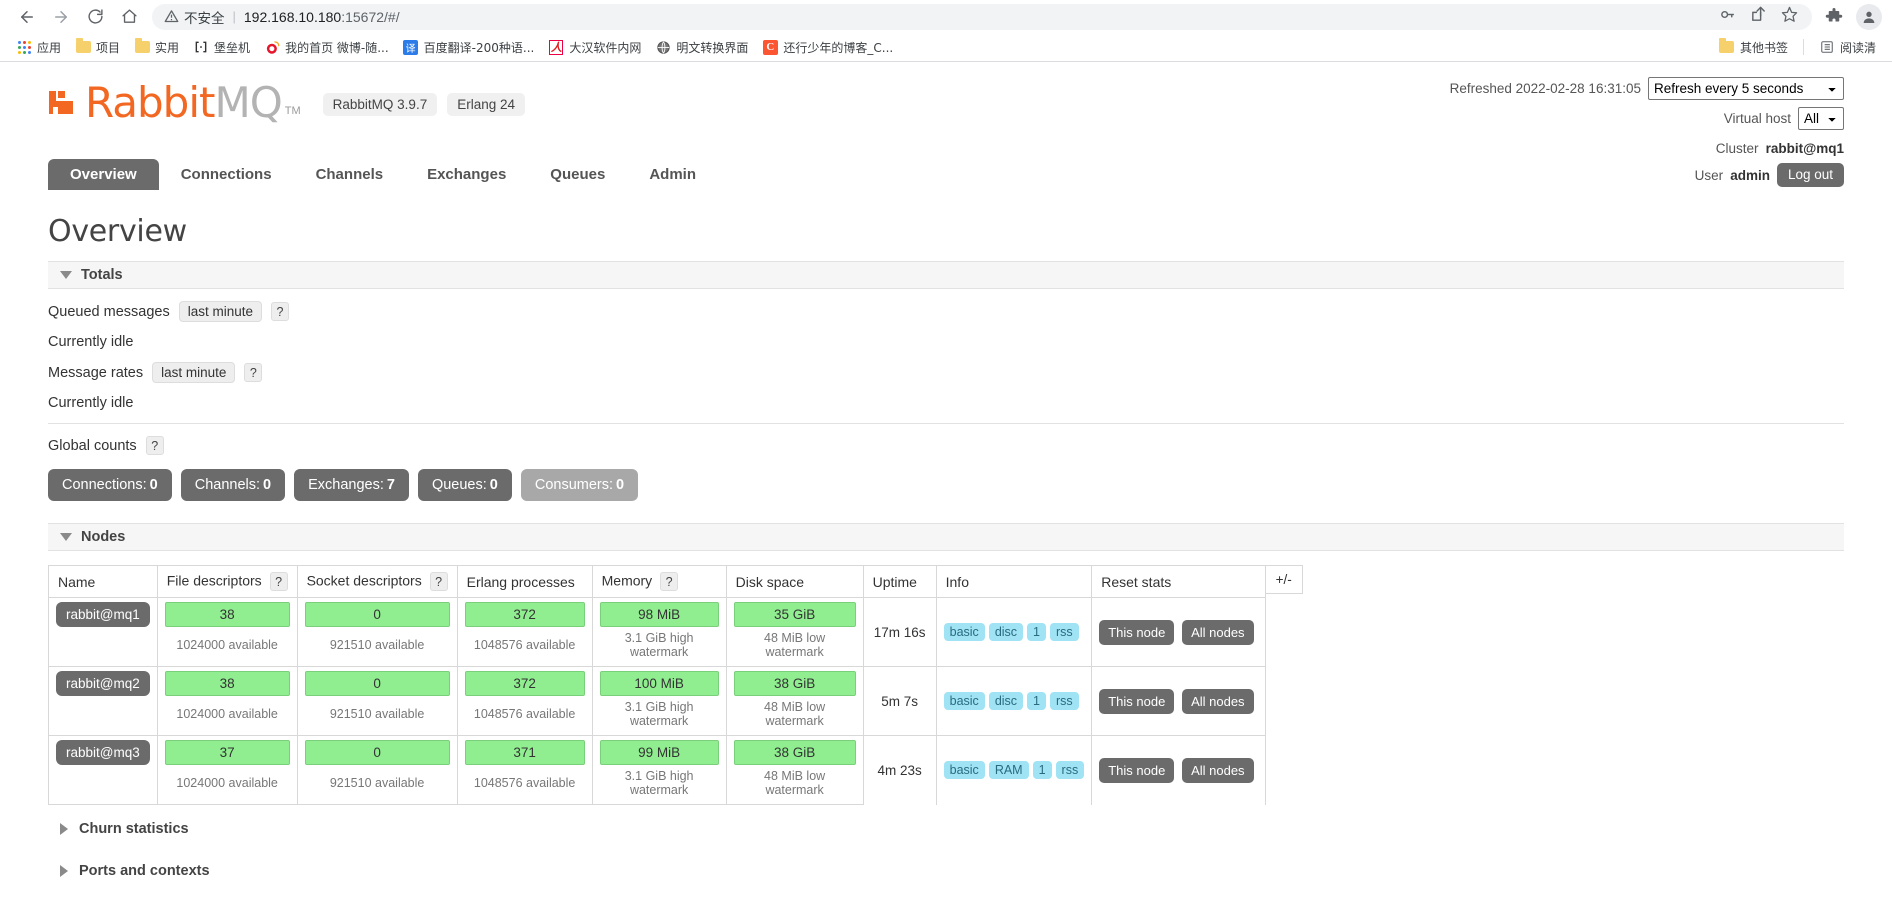  What do you see at coordinates (27, 17) in the screenshot?
I see `back-button` at bounding box center [27, 17].